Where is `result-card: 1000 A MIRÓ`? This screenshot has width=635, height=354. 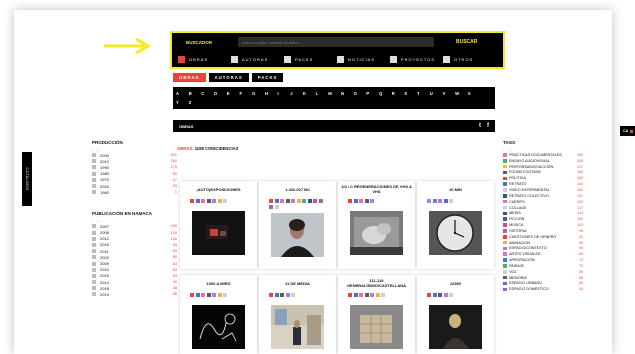
result-card: 1000 A MIRÓ is located at coordinates (218, 314).